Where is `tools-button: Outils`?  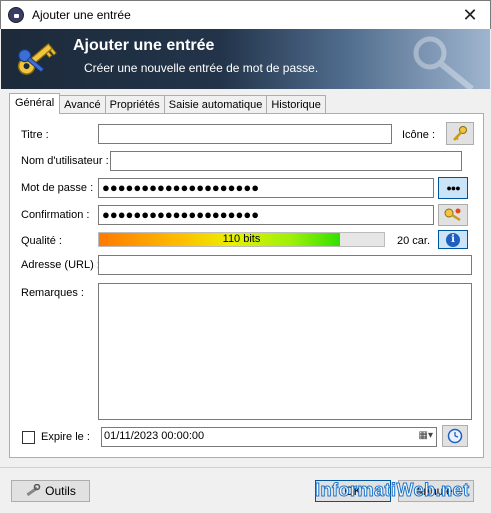
tools-button: Outils is located at coordinates (50, 491).